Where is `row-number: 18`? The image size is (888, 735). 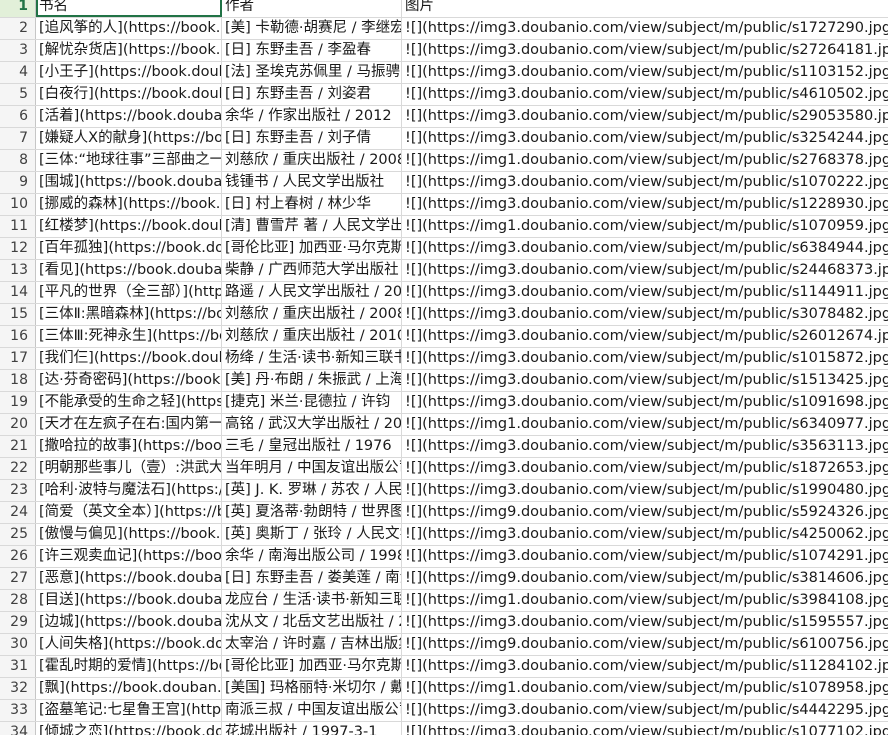 row-number: 18 is located at coordinates (18, 380).